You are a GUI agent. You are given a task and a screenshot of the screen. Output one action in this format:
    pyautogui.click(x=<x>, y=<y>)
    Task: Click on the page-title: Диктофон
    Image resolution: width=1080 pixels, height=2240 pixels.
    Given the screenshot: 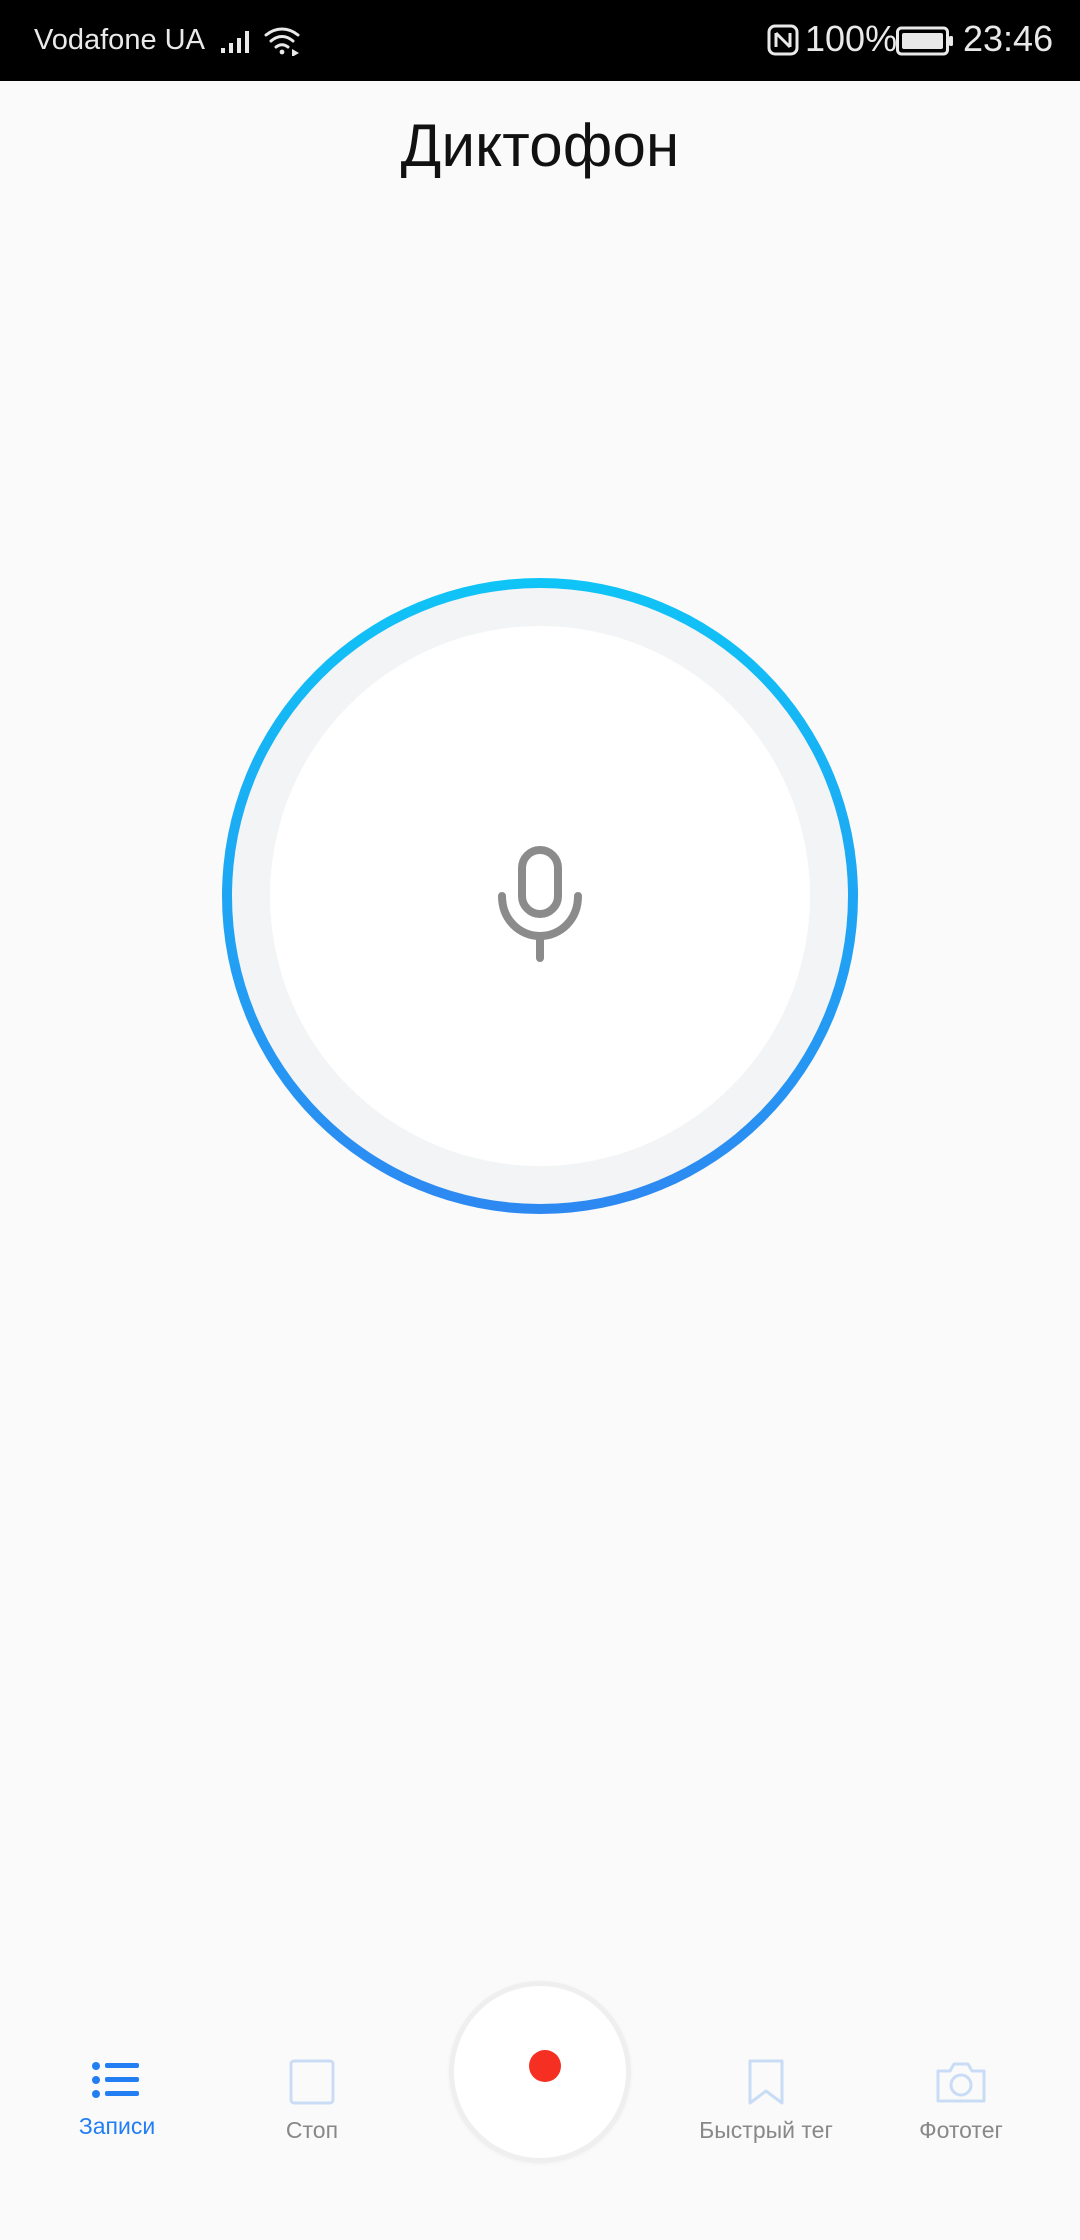 What is the action you would take?
    pyautogui.click(x=540, y=145)
    